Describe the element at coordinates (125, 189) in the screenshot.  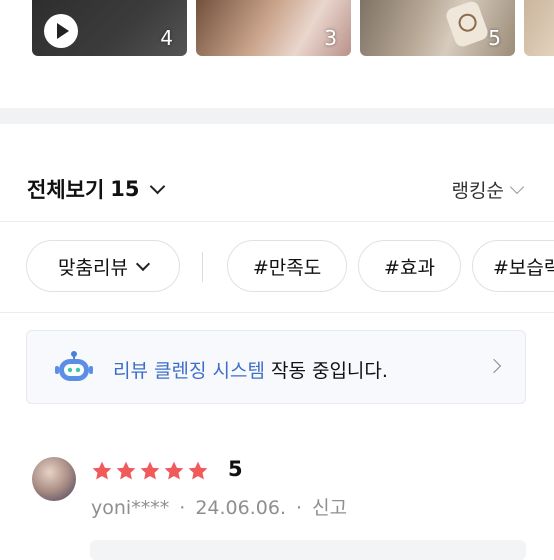
I see `review-total-count: 15` at that location.